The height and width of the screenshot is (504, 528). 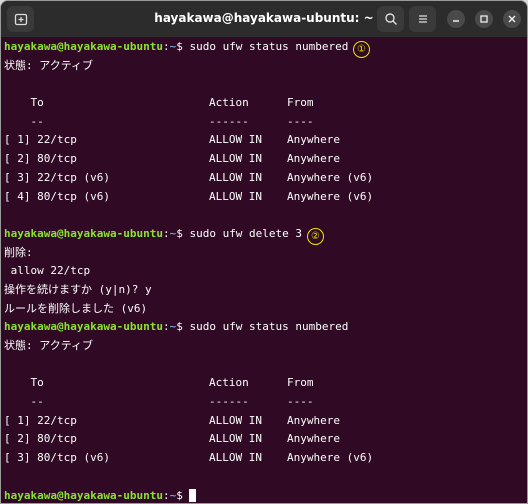 What do you see at coordinates (246, 233) in the screenshot?
I see `command-text: sudo ufw delete 3` at bounding box center [246, 233].